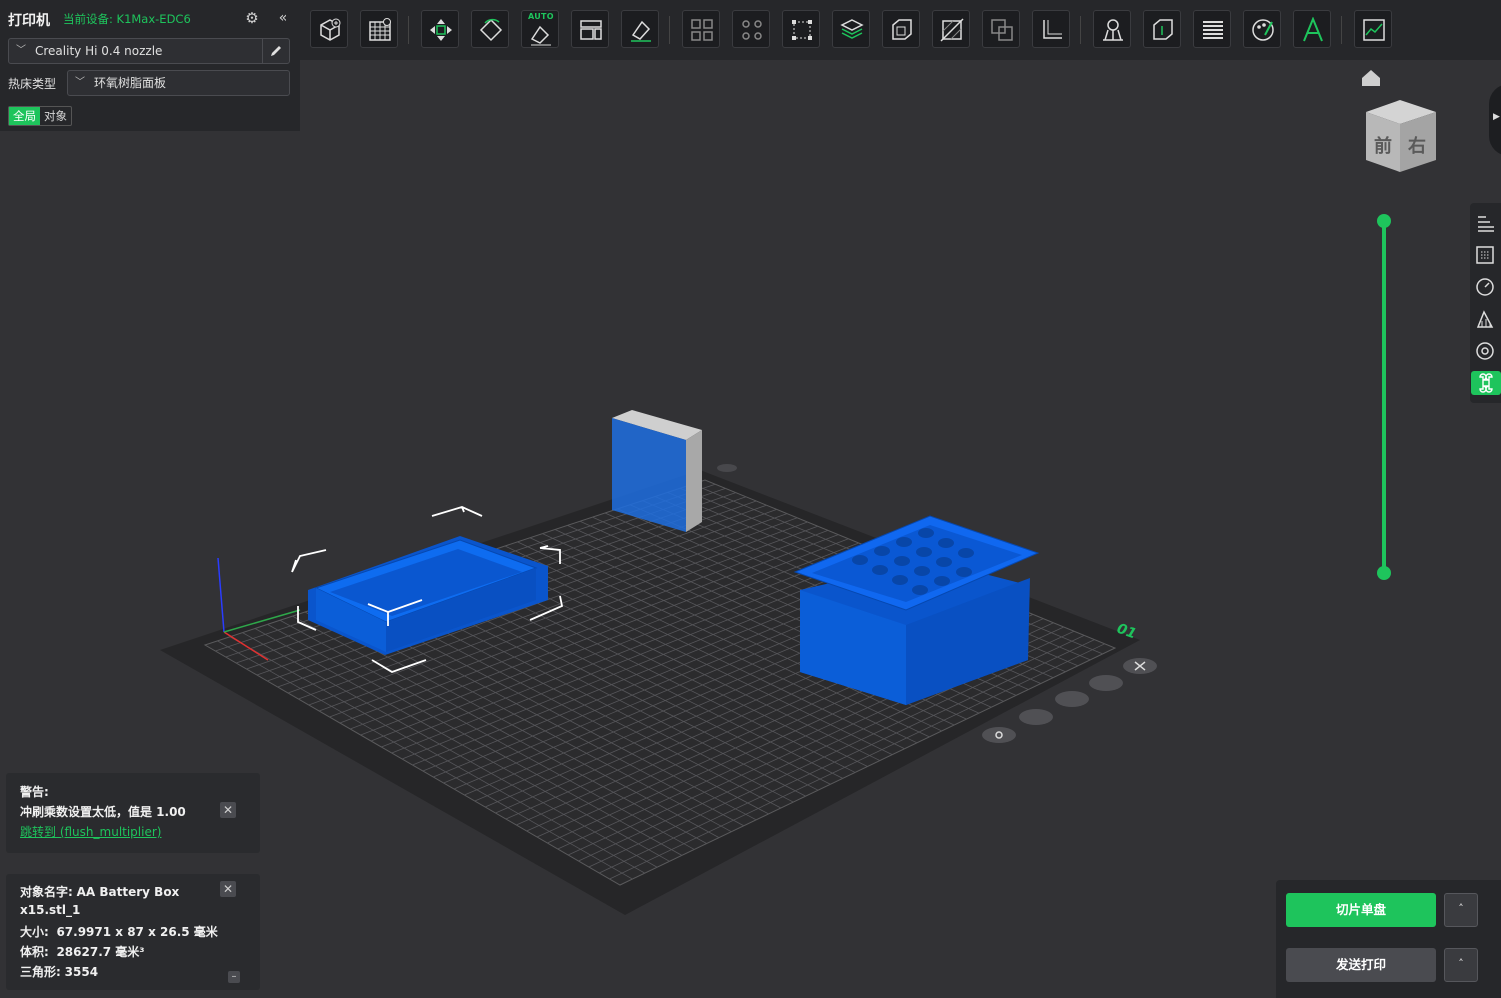 The width and height of the screenshot is (1501, 998). I want to click on slice-options-button: ˄, so click(1461, 910).